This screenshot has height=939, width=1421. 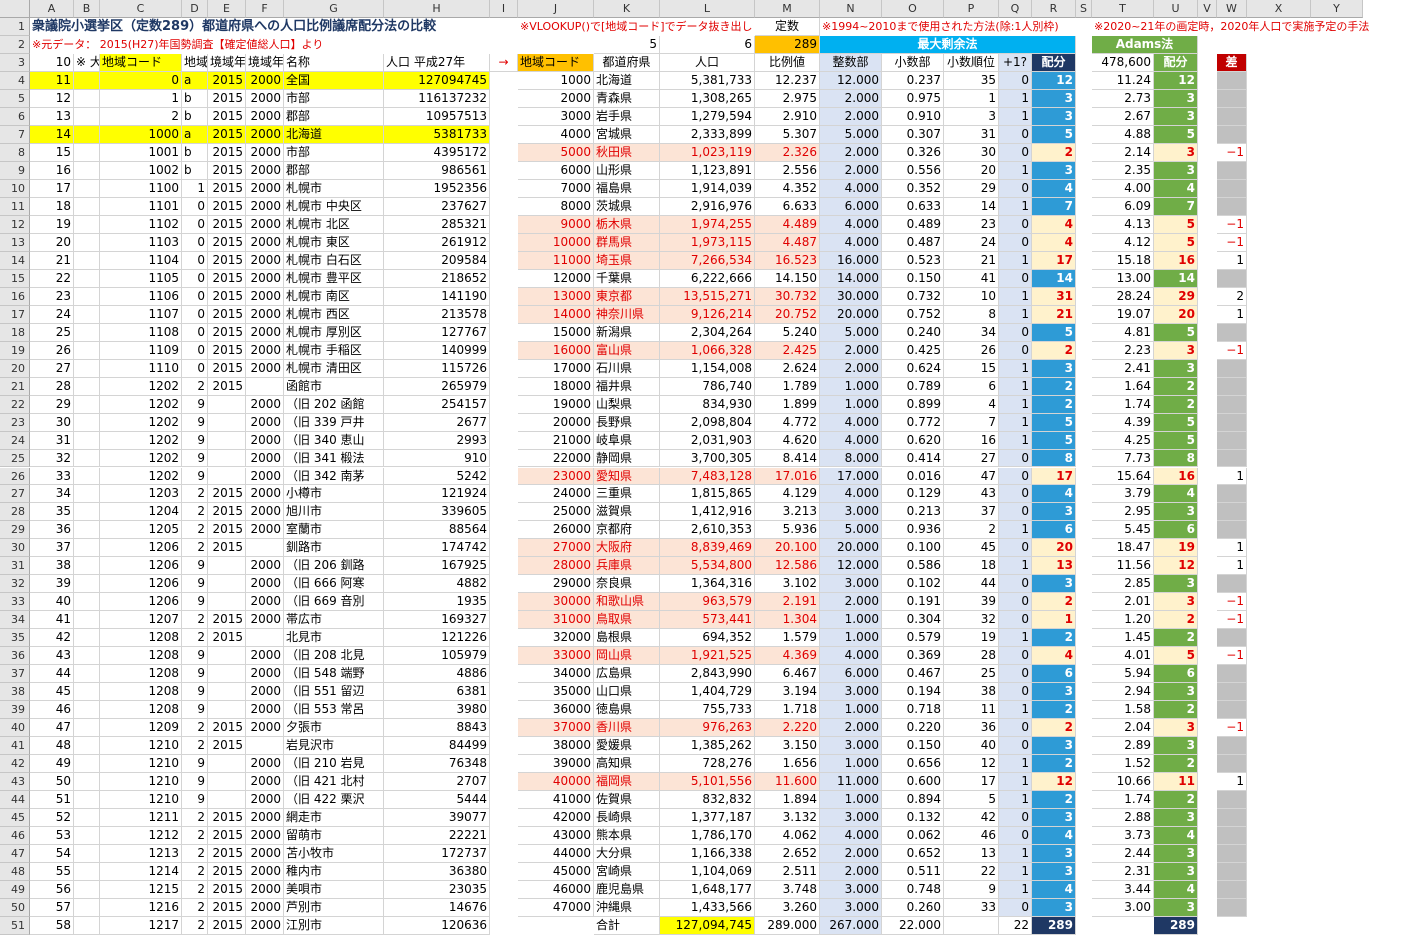 What do you see at coordinates (141, 548) in the screenshot?
I see `left-c-30: 1206` at bounding box center [141, 548].